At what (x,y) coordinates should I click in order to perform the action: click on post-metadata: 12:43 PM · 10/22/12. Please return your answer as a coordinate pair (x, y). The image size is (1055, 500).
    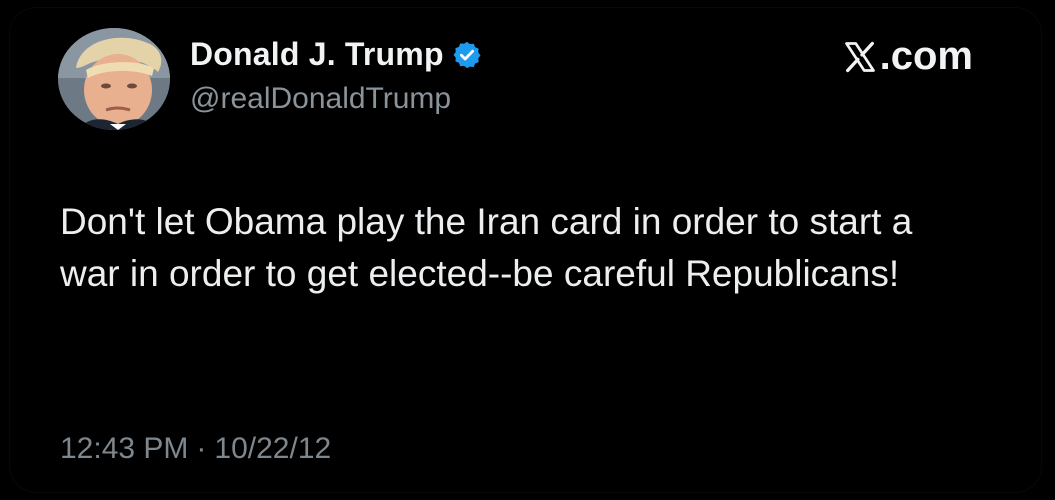
    Looking at the image, I should click on (195, 449).